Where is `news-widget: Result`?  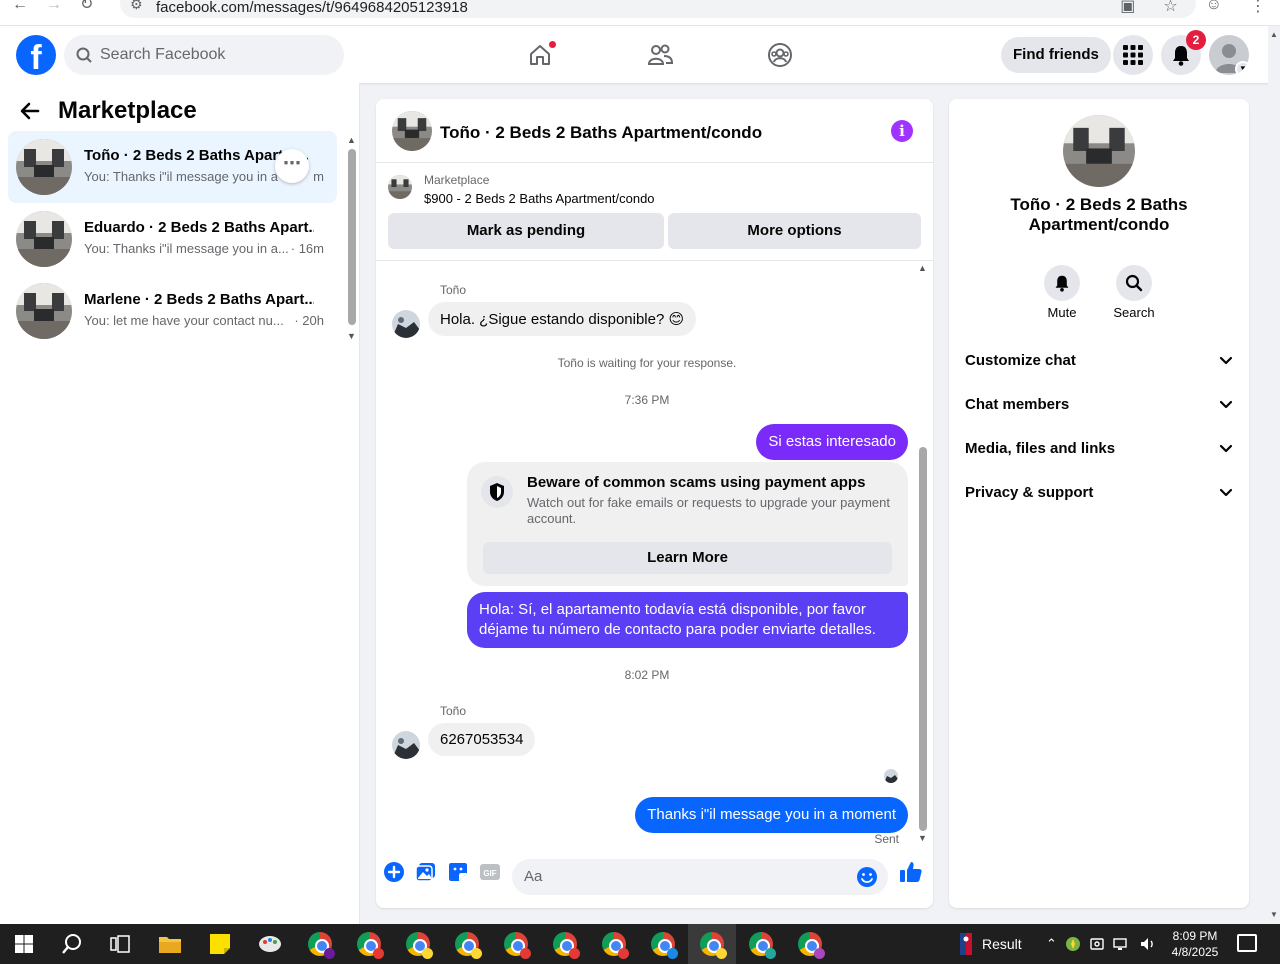
news-widget: Result is located at coordinates (991, 944).